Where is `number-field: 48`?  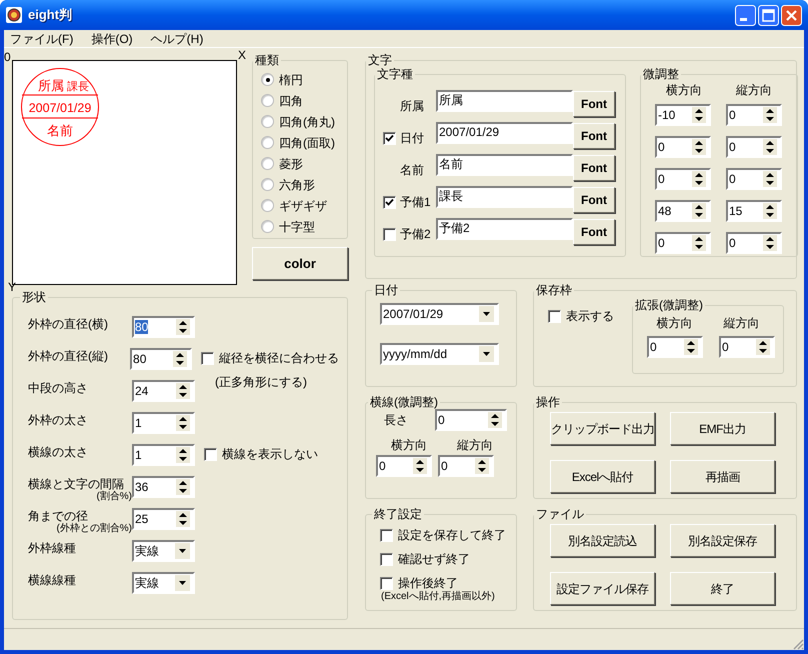 number-field: 48 is located at coordinates (683, 211).